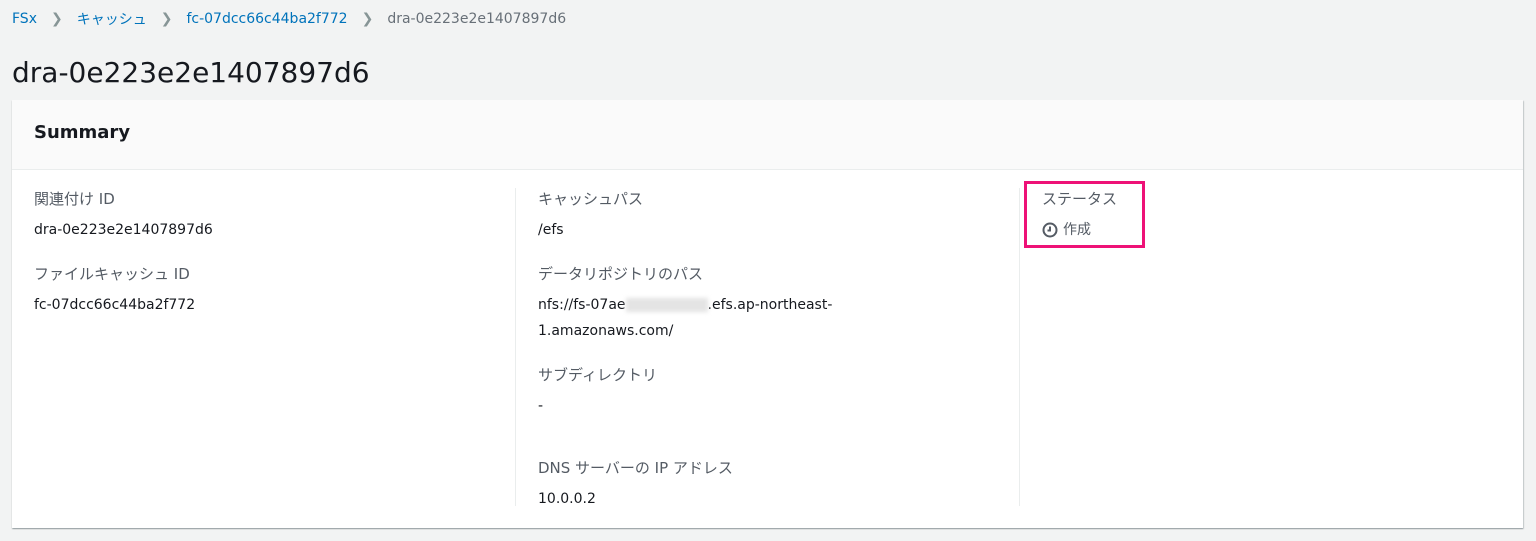  I want to click on repo-path-suffix: .efs.ap-northeast-, so click(770, 305).